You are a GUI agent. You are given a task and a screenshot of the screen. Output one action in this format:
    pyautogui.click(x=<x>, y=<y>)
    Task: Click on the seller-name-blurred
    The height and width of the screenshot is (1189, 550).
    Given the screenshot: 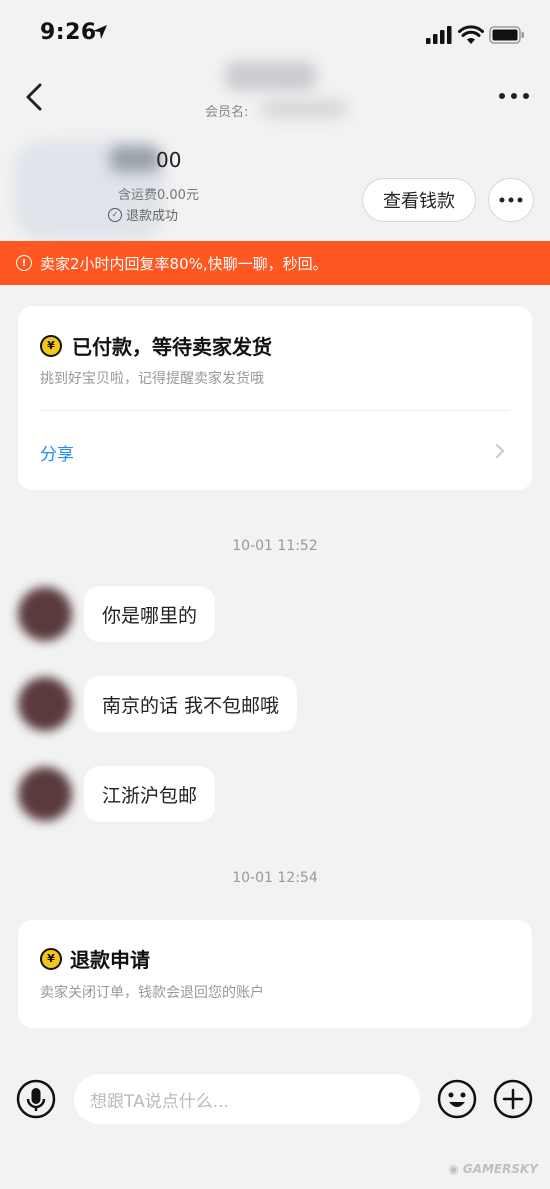 What is the action you would take?
    pyautogui.click(x=271, y=76)
    